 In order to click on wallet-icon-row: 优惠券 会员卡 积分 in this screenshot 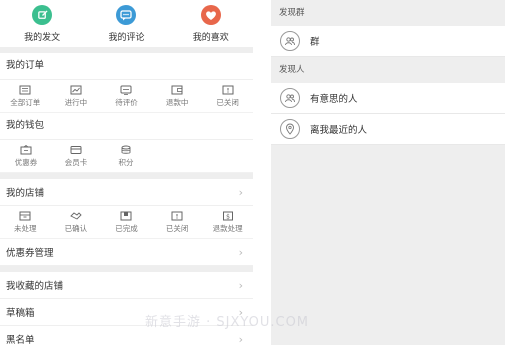, I will do `click(126, 156)`.